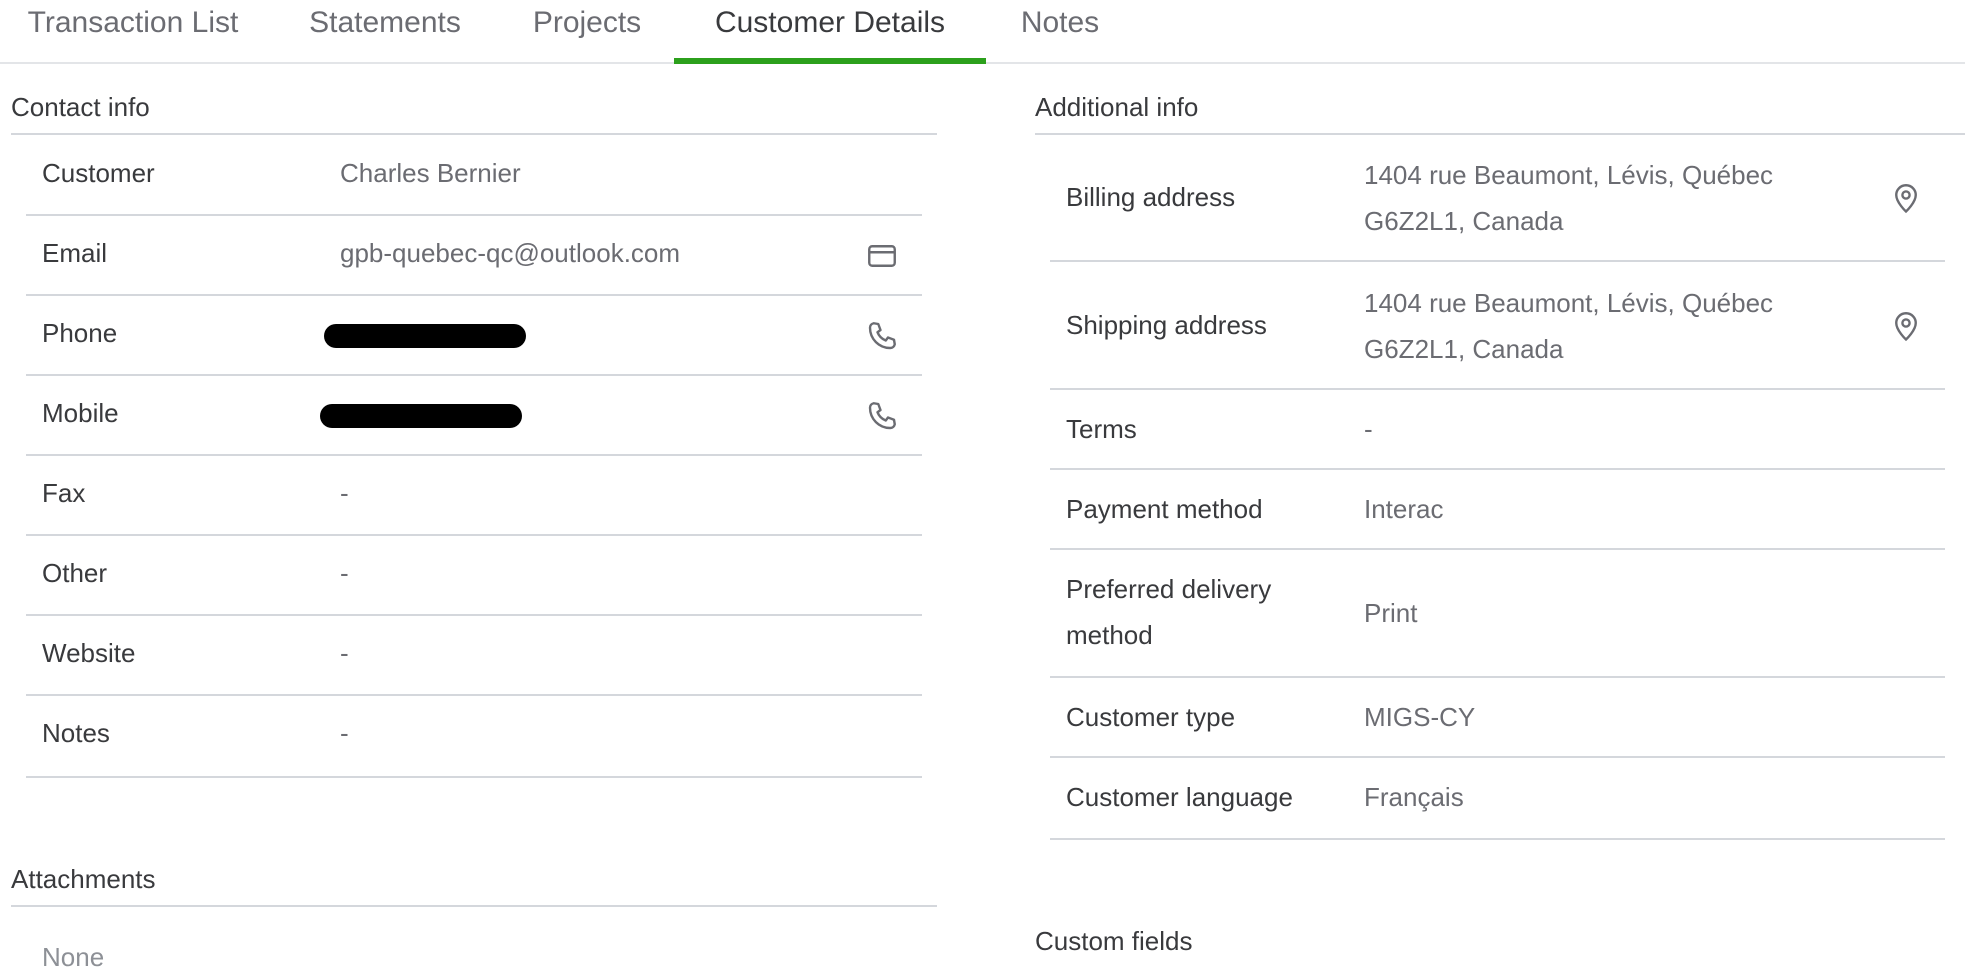 This screenshot has height=973, width=1965. Describe the element at coordinates (1414, 797) in the screenshot. I see `row-value: Français` at that location.